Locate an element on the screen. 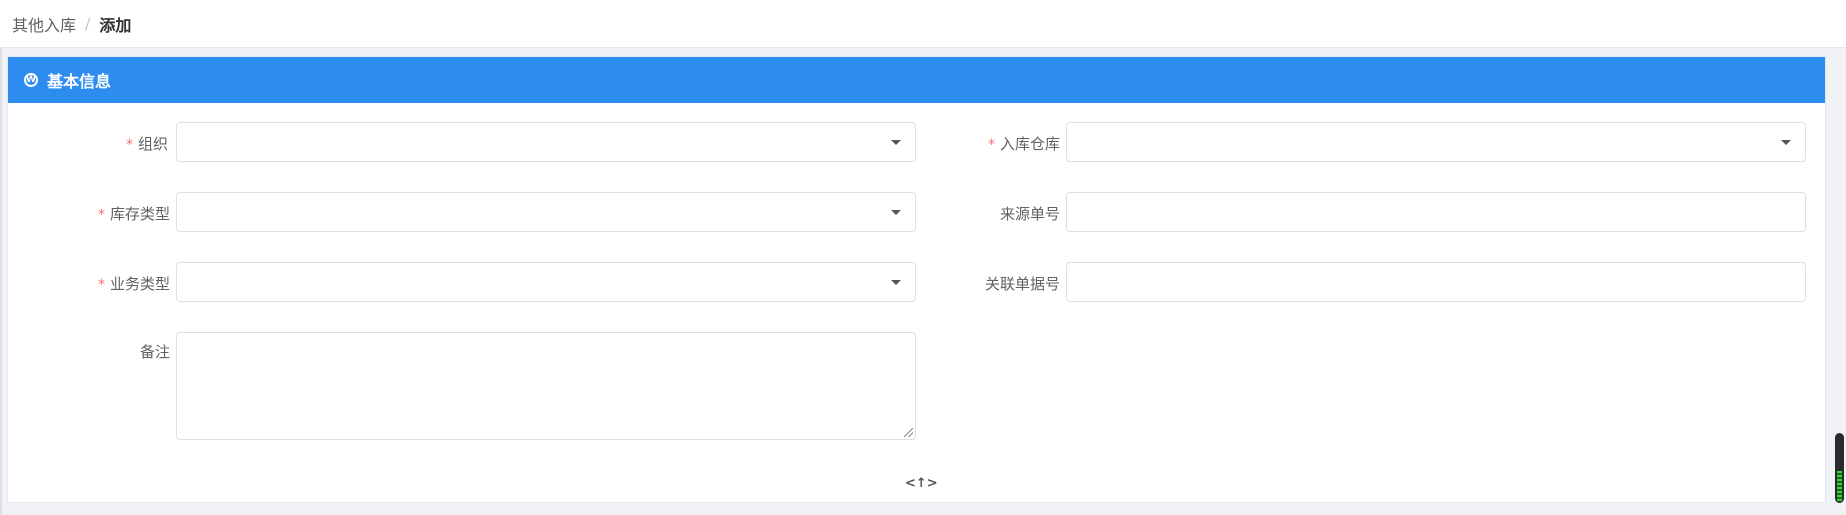  section-header: W 基本信息 is located at coordinates (916, 80).